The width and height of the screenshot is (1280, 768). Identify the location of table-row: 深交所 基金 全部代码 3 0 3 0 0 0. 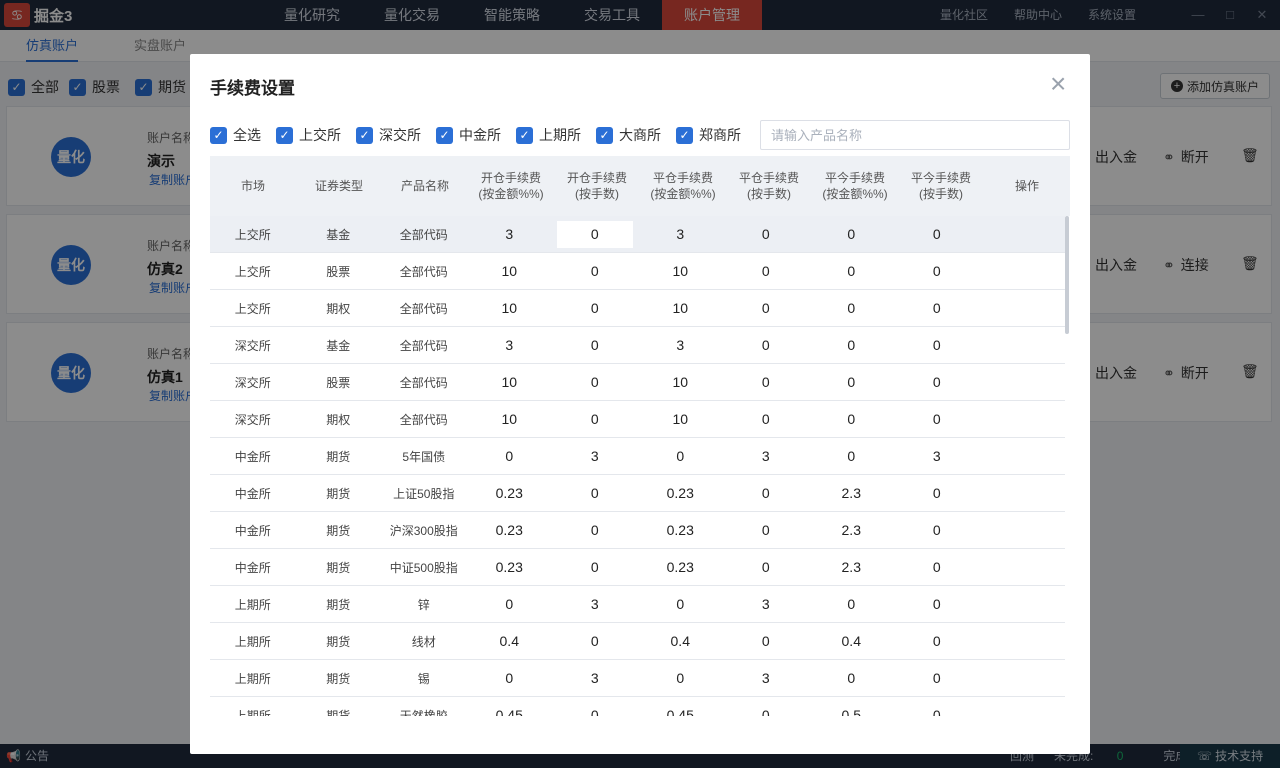
(637, 345).